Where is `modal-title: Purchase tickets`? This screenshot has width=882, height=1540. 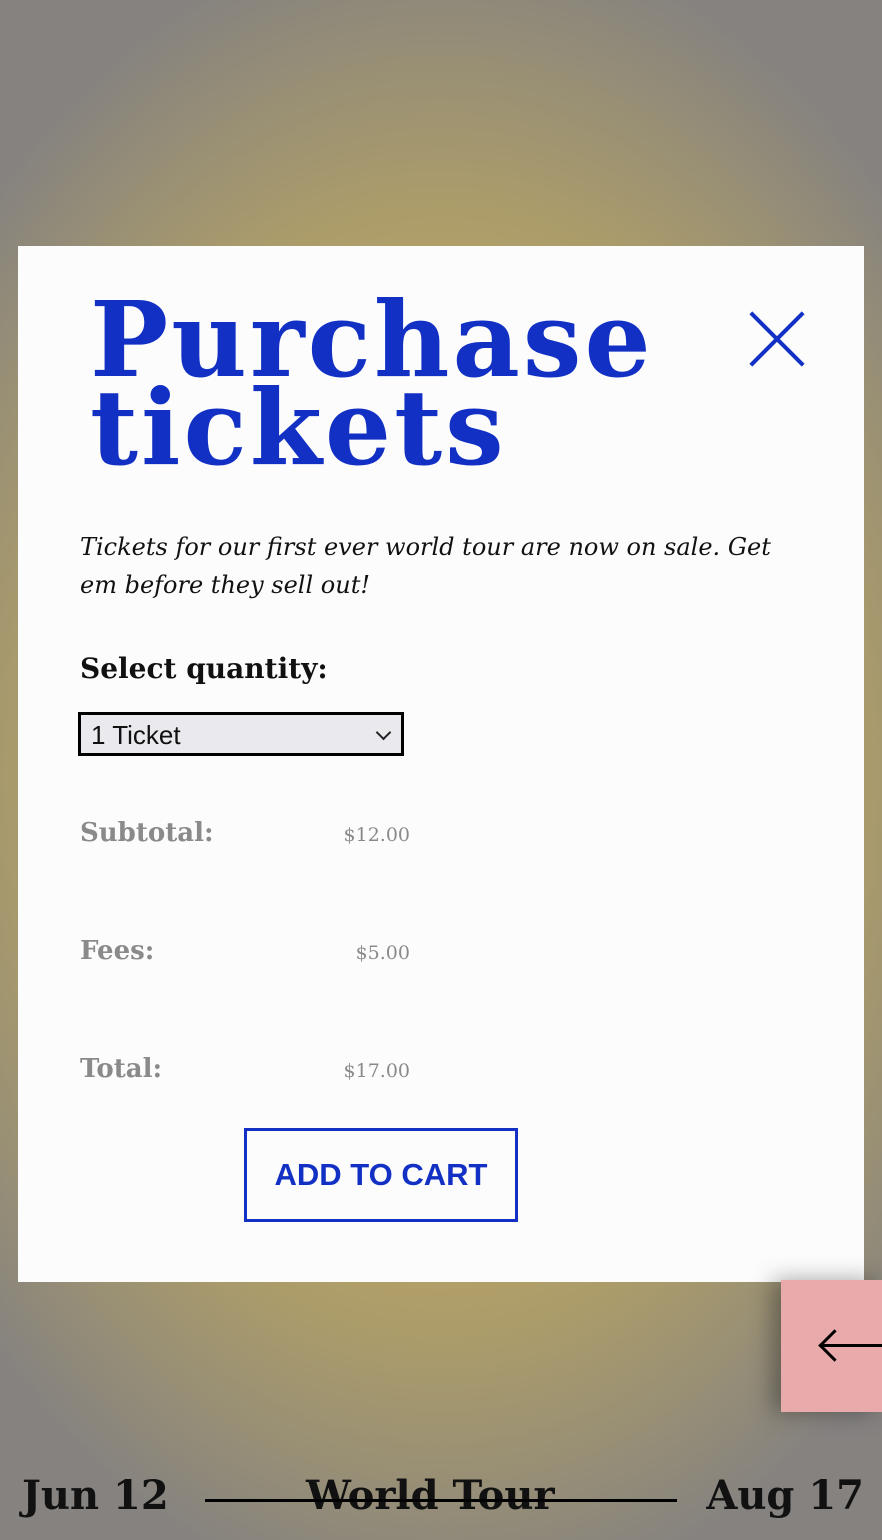 modal-title: Purchase tickets is located at coordinates (372, 383).